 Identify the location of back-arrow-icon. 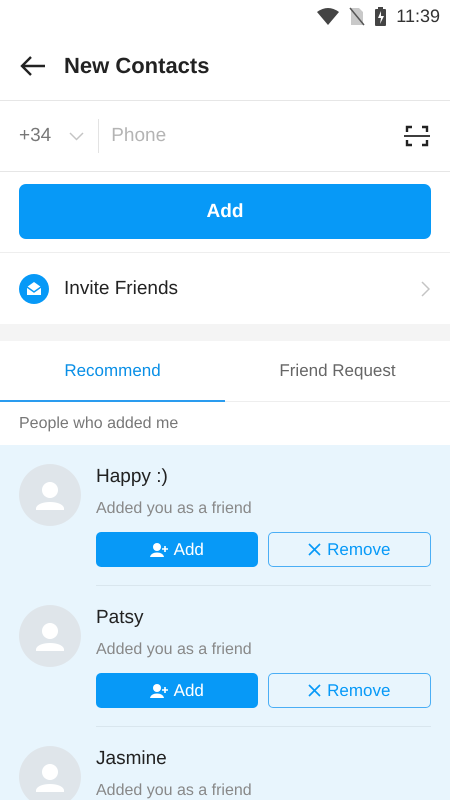
(33, 66).